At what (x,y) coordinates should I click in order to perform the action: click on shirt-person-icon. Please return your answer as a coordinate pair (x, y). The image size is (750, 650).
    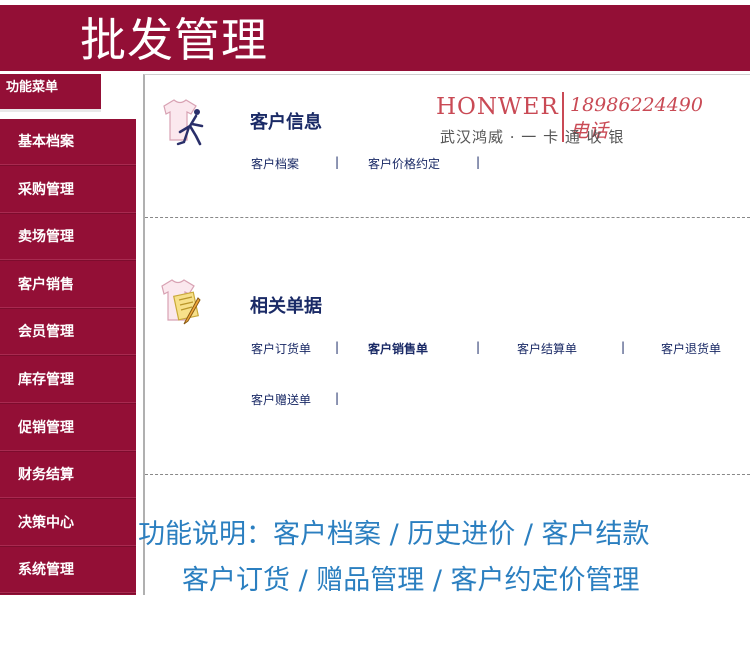
    Looking at the image, I should click on (184, 126).